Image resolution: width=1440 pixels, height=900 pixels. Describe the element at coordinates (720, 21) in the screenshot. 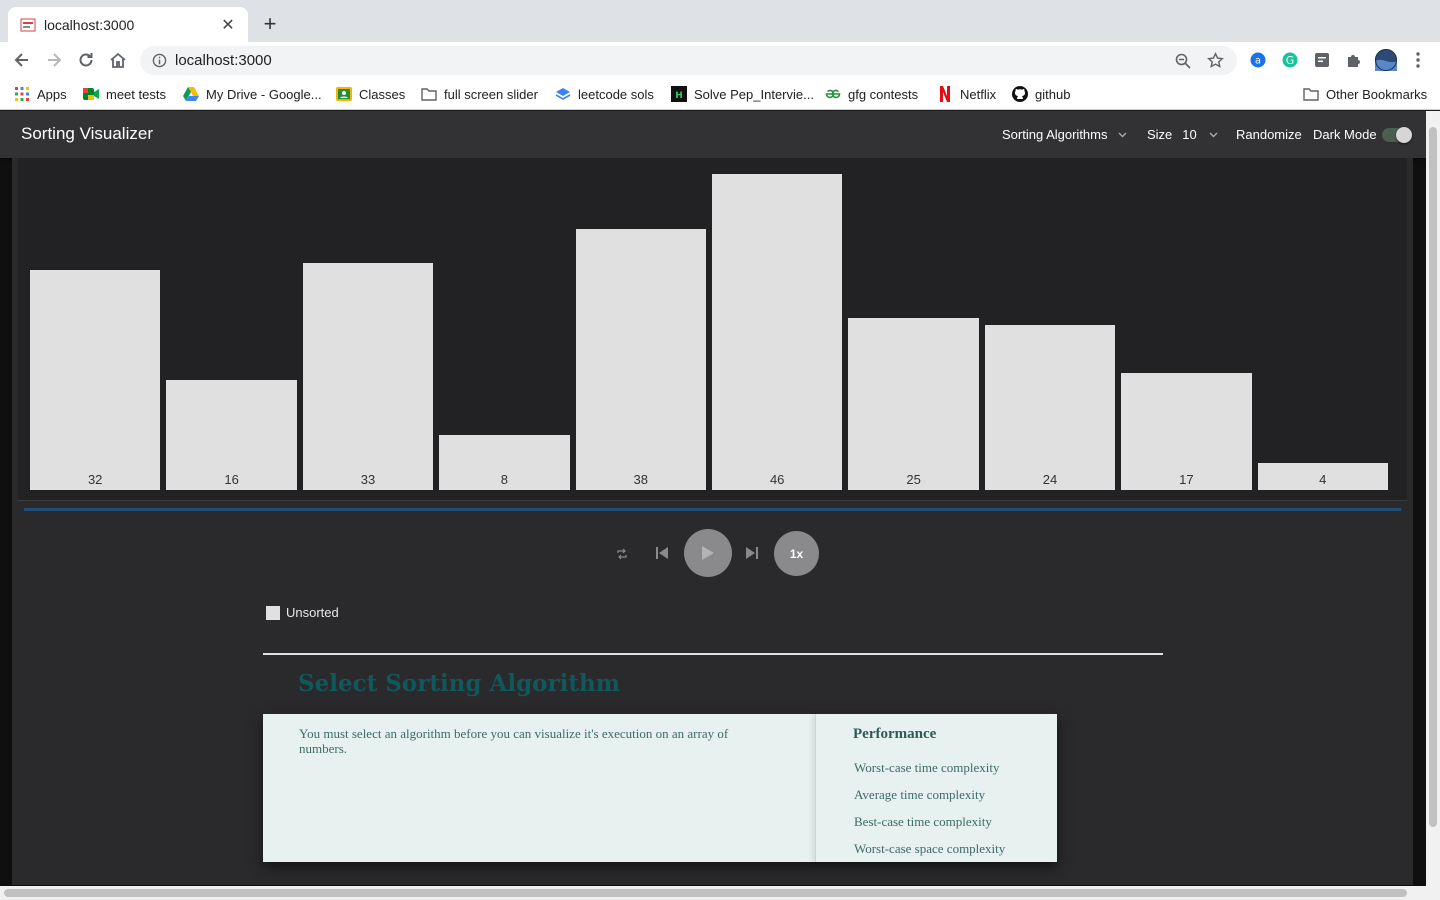

I see `browser-tab-strip: localhost:3000 ✕ +` at that location.